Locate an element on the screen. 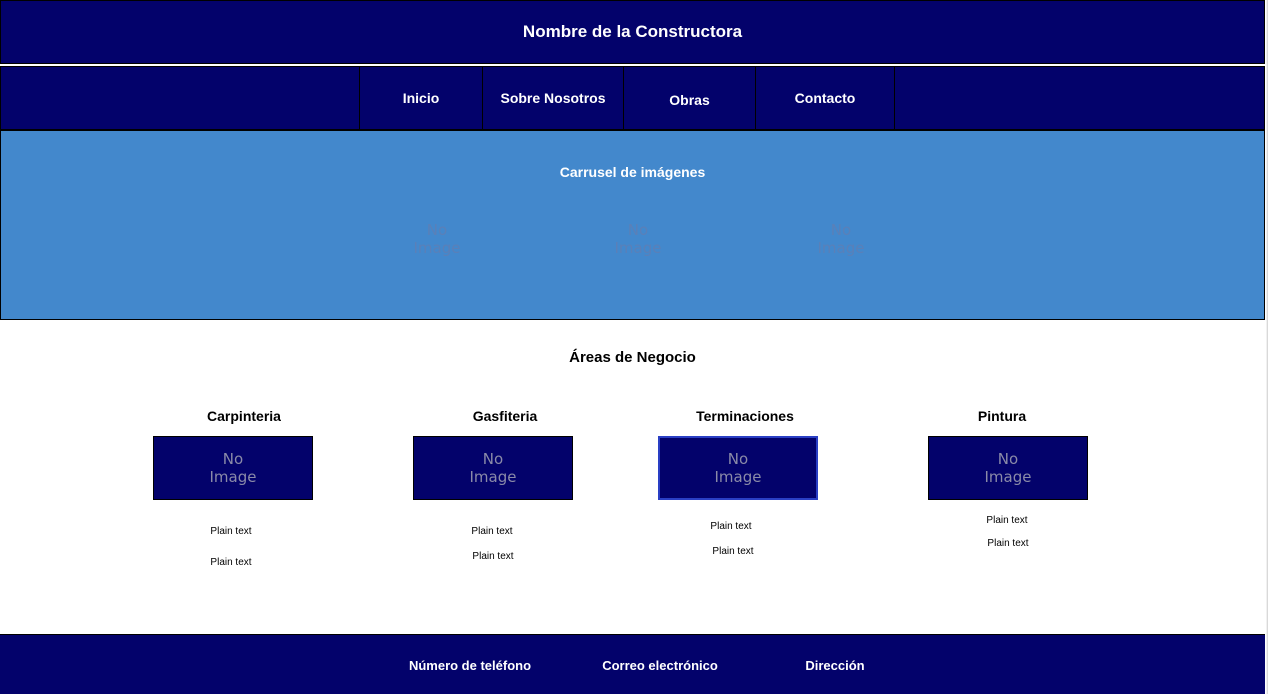  company-name: Nombre de la Constructora is located at coordinates (632, 31).